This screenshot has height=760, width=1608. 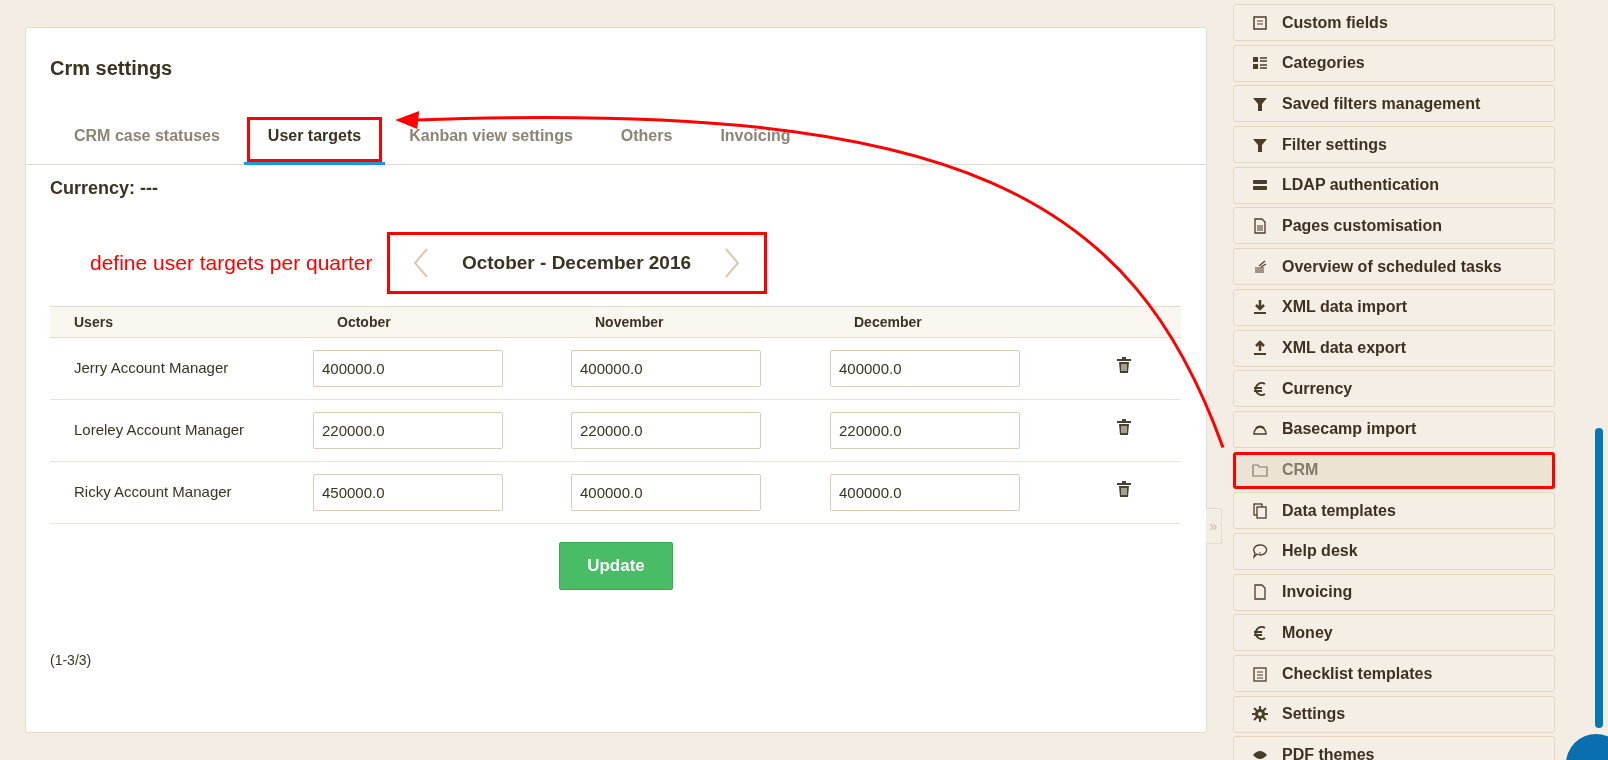 I want to click on tab: CRM case statuses, so click(x=147, y=139).